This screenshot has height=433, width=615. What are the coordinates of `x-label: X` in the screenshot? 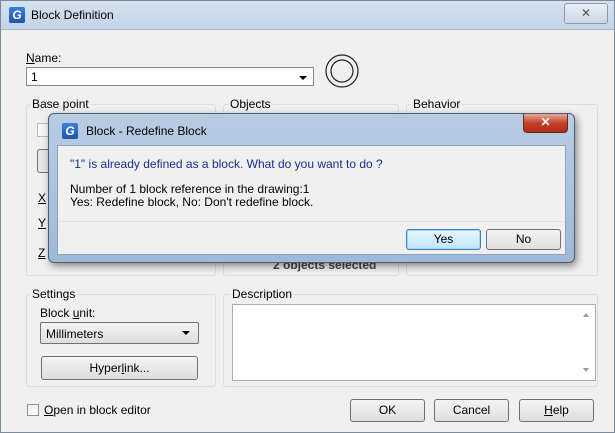 It's located at (42, 198).